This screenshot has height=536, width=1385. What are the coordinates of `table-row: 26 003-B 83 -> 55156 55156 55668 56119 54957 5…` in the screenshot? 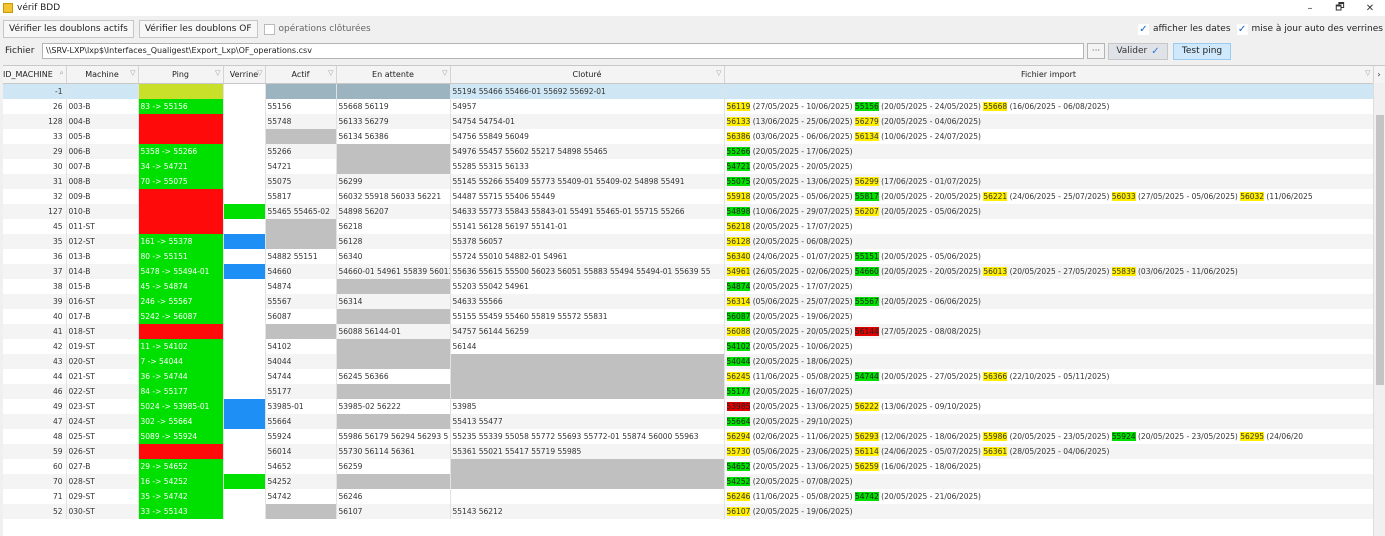 It's located at (694, 106).